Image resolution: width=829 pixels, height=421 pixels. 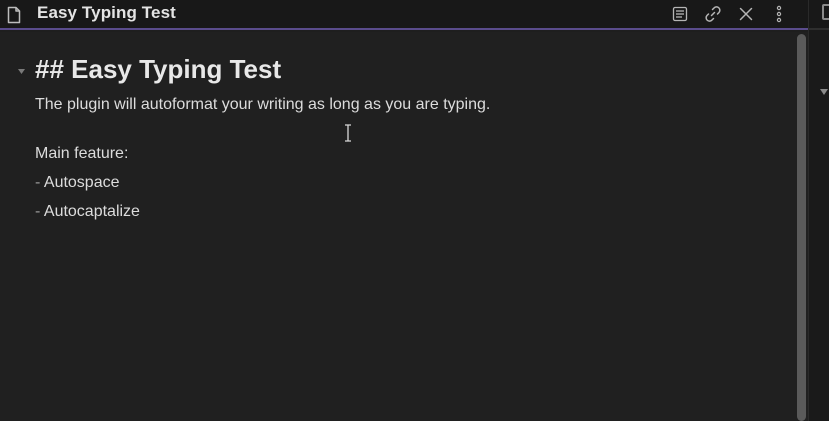 I want to click on close-icon, so click(x=746, y=14).